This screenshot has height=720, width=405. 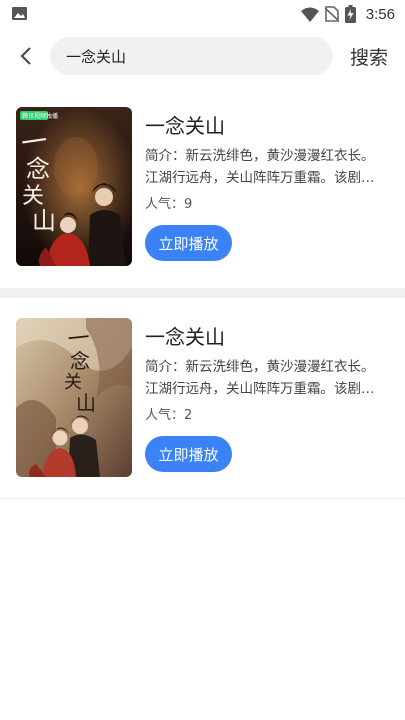 I want to click on search-header: 搜索, so click(x=202, y=56).